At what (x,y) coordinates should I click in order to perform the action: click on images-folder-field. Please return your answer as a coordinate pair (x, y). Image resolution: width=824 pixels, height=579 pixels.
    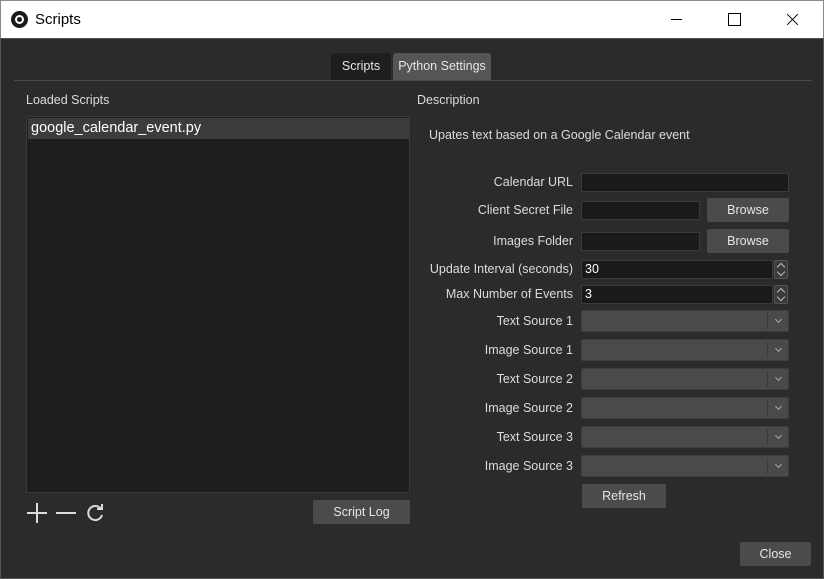
    Looking at the image, I should click on (640, 241).